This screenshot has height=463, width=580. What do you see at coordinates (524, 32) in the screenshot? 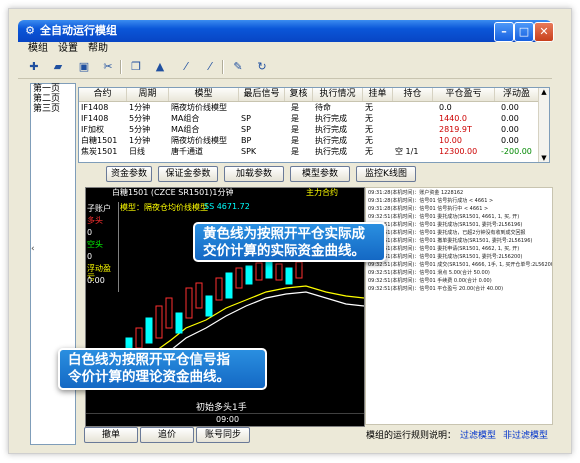
I see `maximize-button: □` at bounding box center [524, 32].